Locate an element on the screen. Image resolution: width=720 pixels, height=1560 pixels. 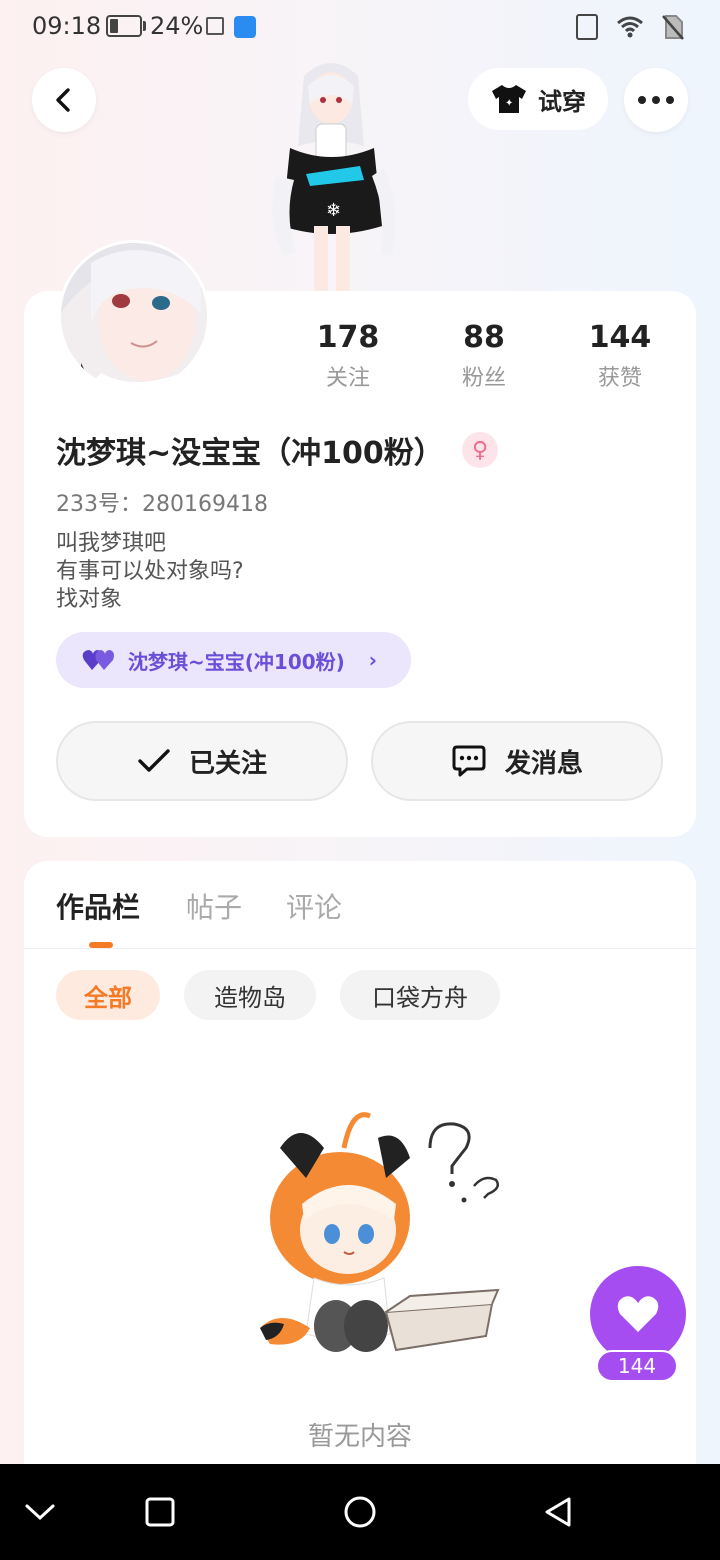
battery-percent: 24% is located at coordinates (177, 26).